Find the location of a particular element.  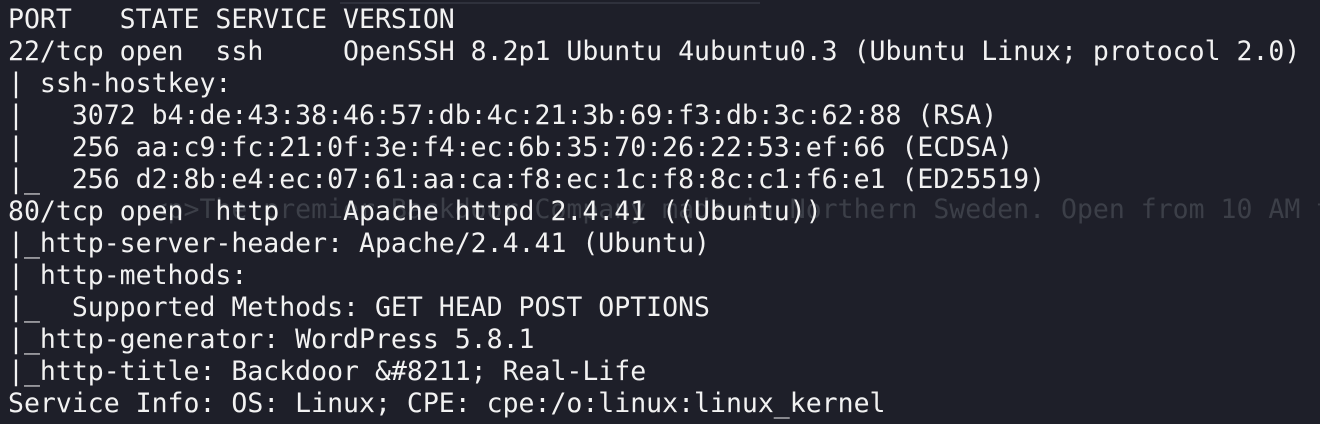

nmap-header-line: PORT STATE SERVICE VERSION is located at coordinates (231, 19).